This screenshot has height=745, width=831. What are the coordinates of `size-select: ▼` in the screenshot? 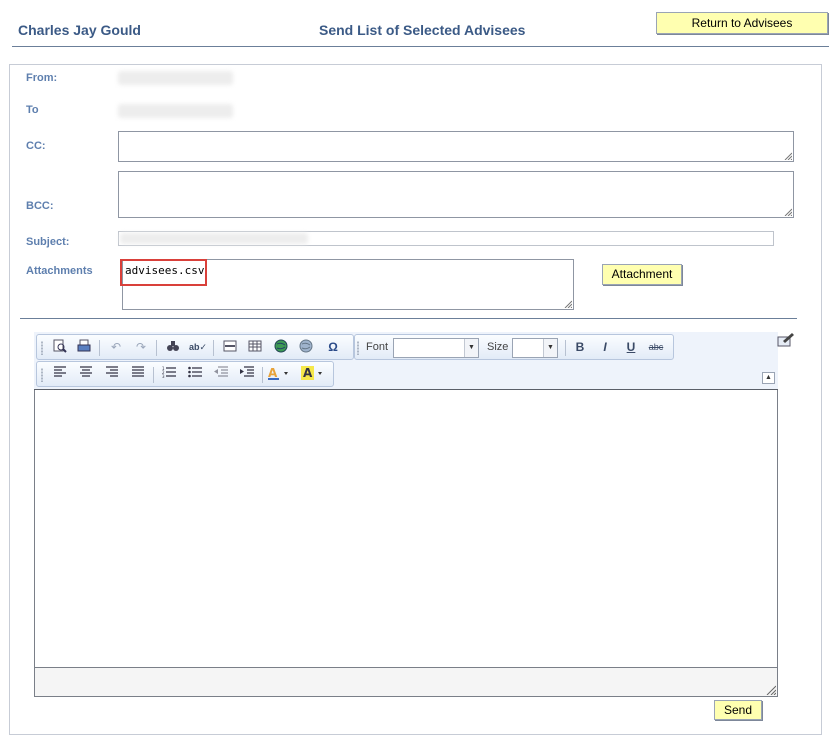 It's located at (535, 348).